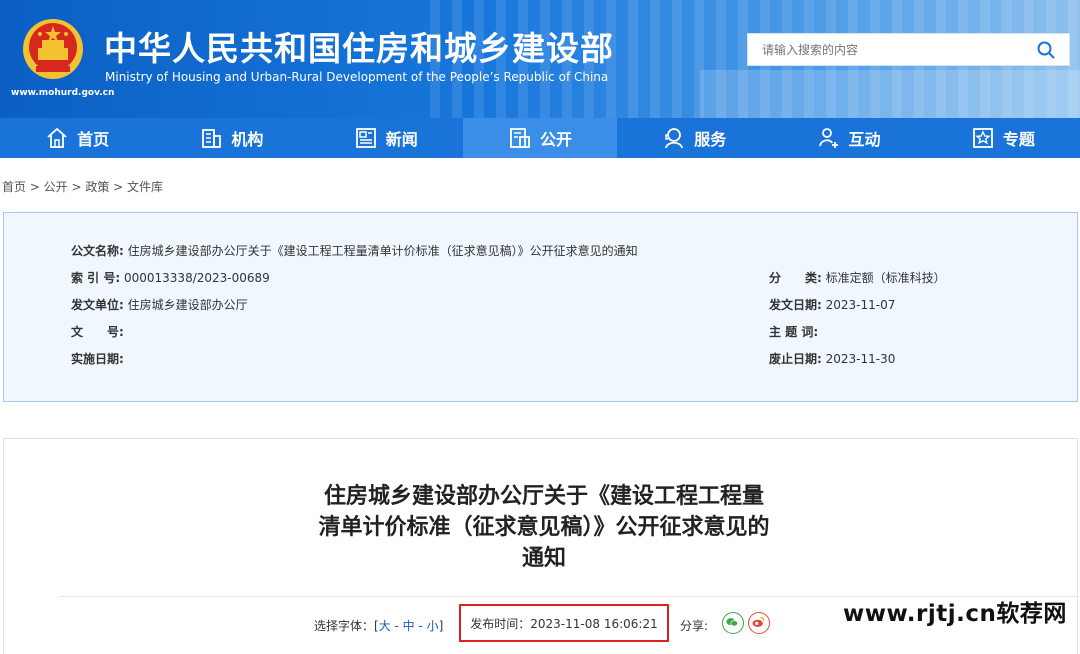  I want to click on wechat-share-icon, so click(733, 623).